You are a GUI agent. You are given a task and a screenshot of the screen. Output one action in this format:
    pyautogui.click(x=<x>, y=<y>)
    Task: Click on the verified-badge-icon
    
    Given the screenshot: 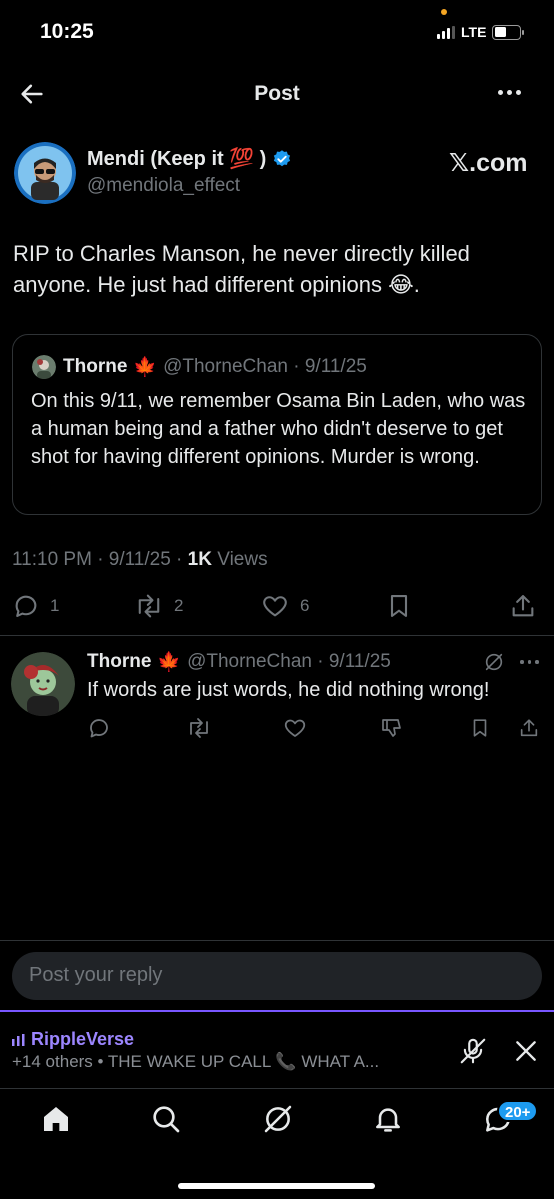 What is the action you would take?
    pyautogui.click(x=282, y=157)
    